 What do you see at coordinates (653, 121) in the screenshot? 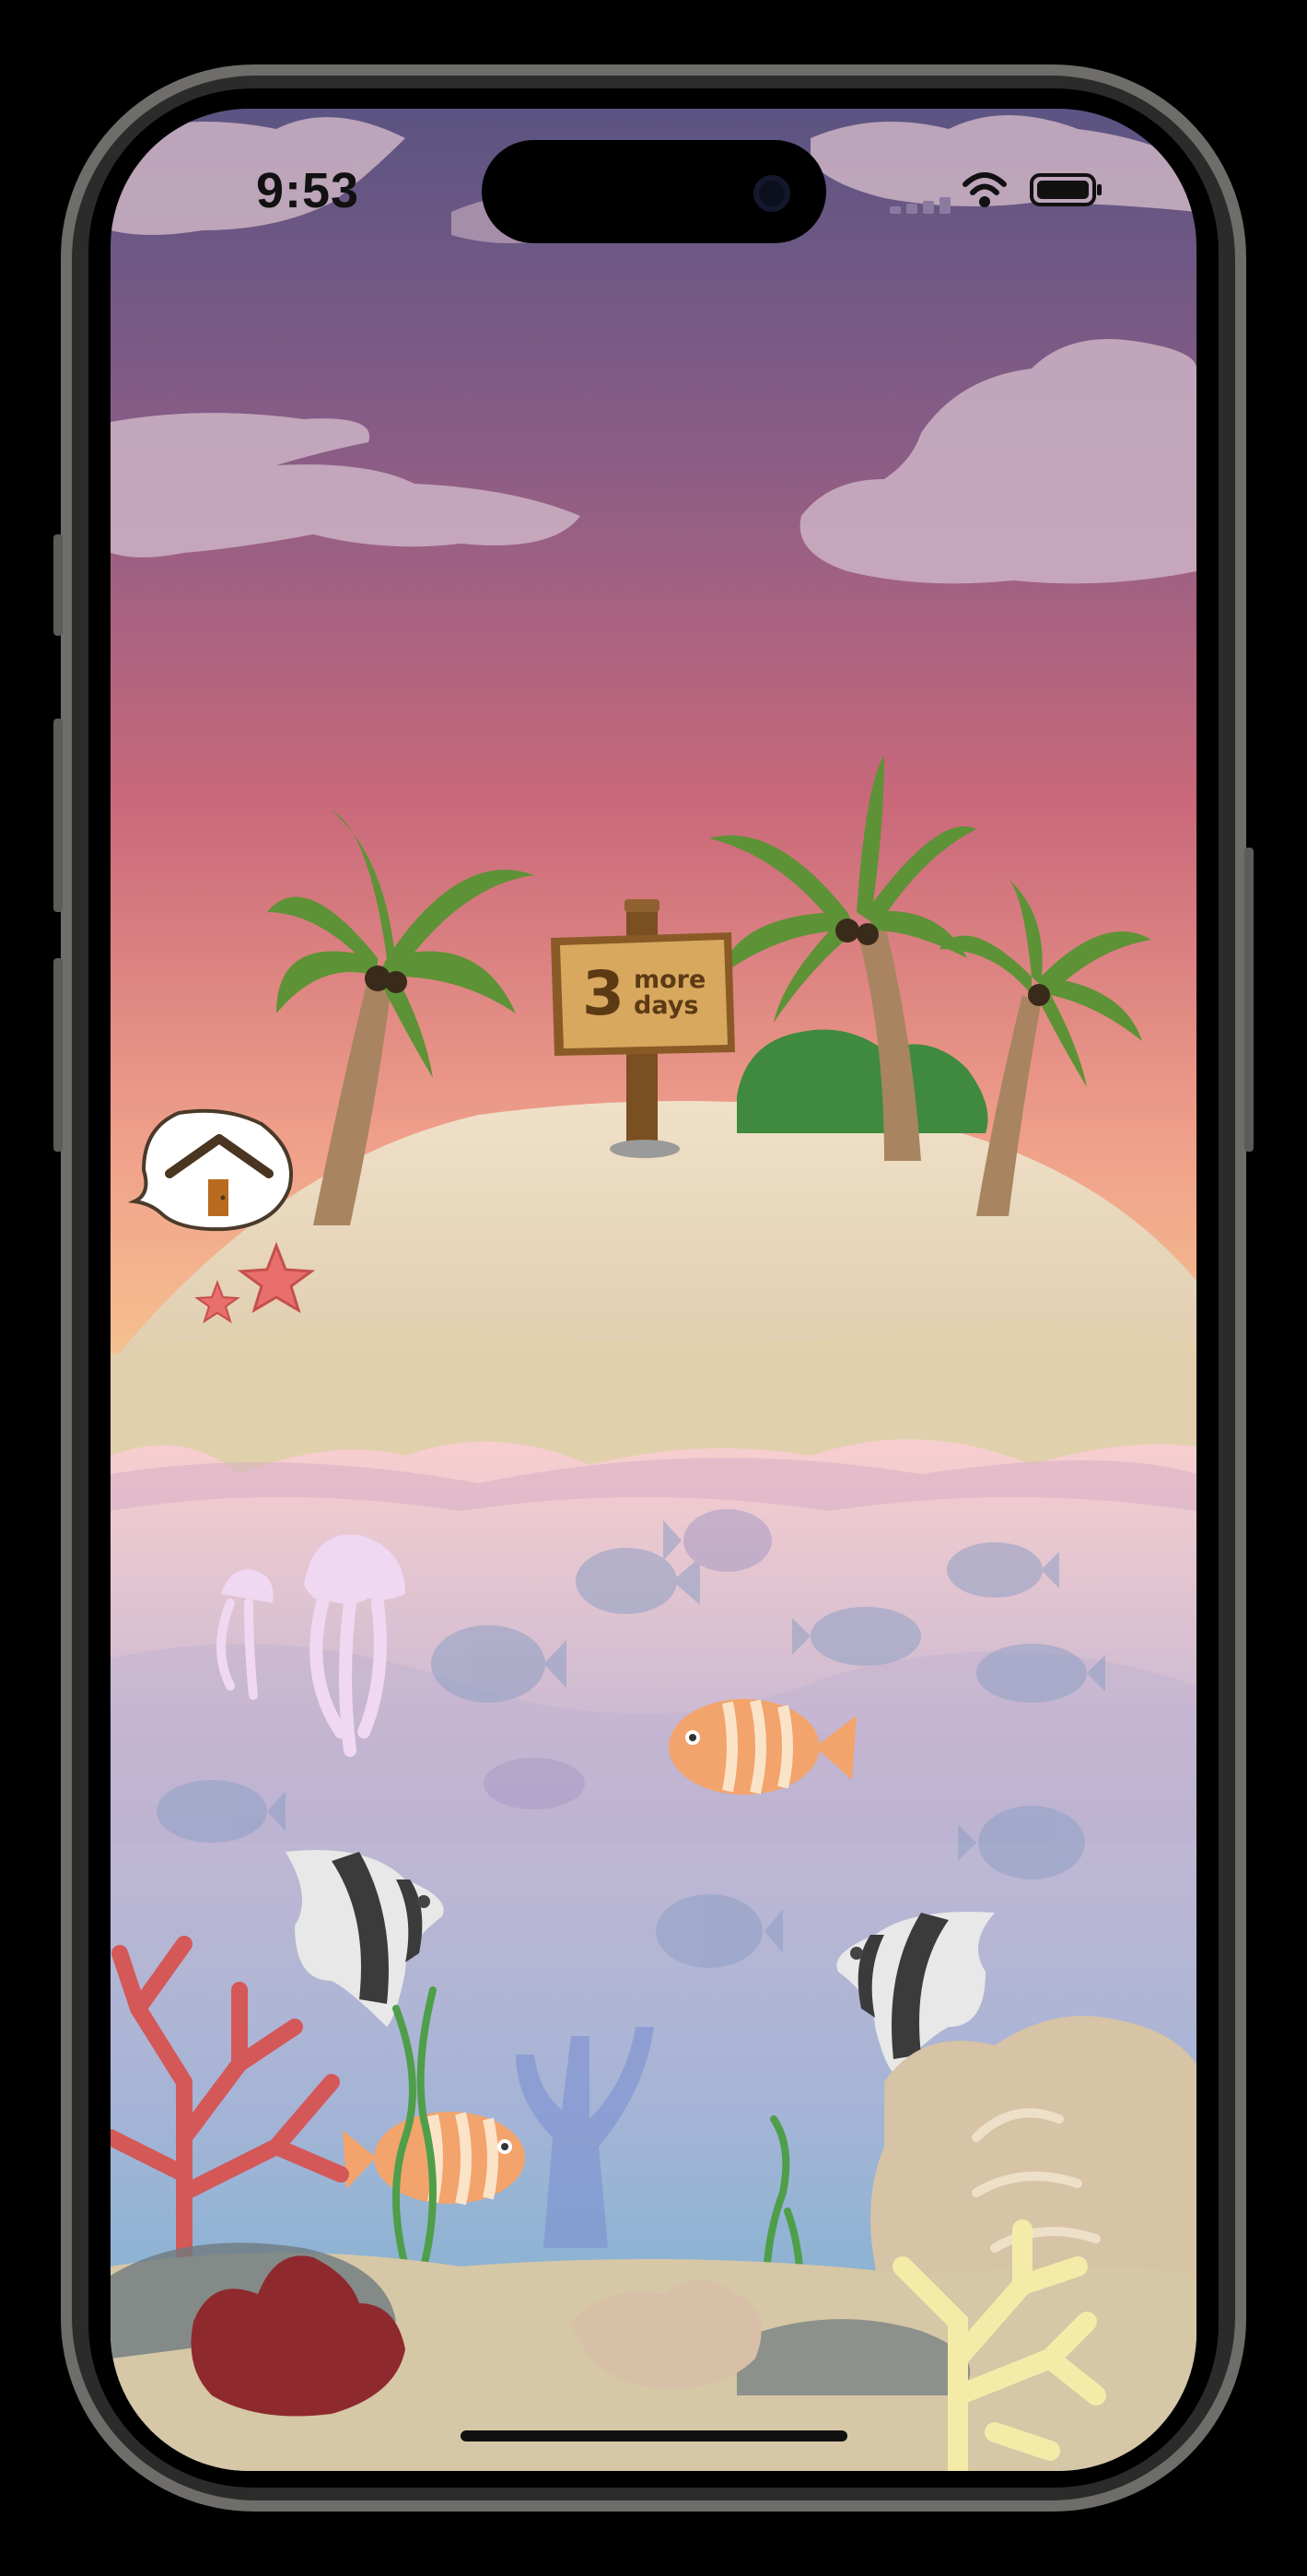
I see `status-bar: 9:53` at bounding box center [653, 121].